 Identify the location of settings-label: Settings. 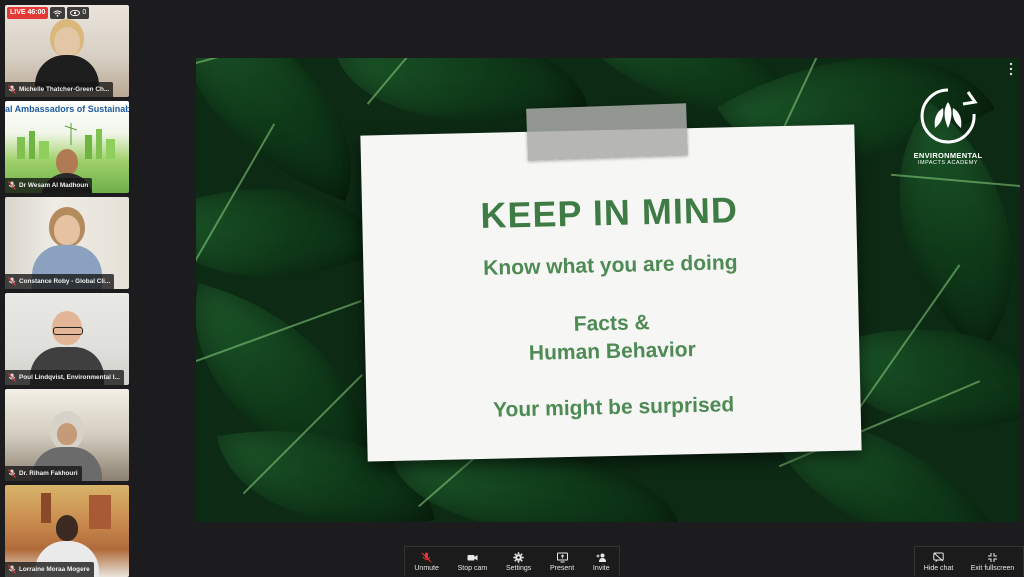
(518, 568).